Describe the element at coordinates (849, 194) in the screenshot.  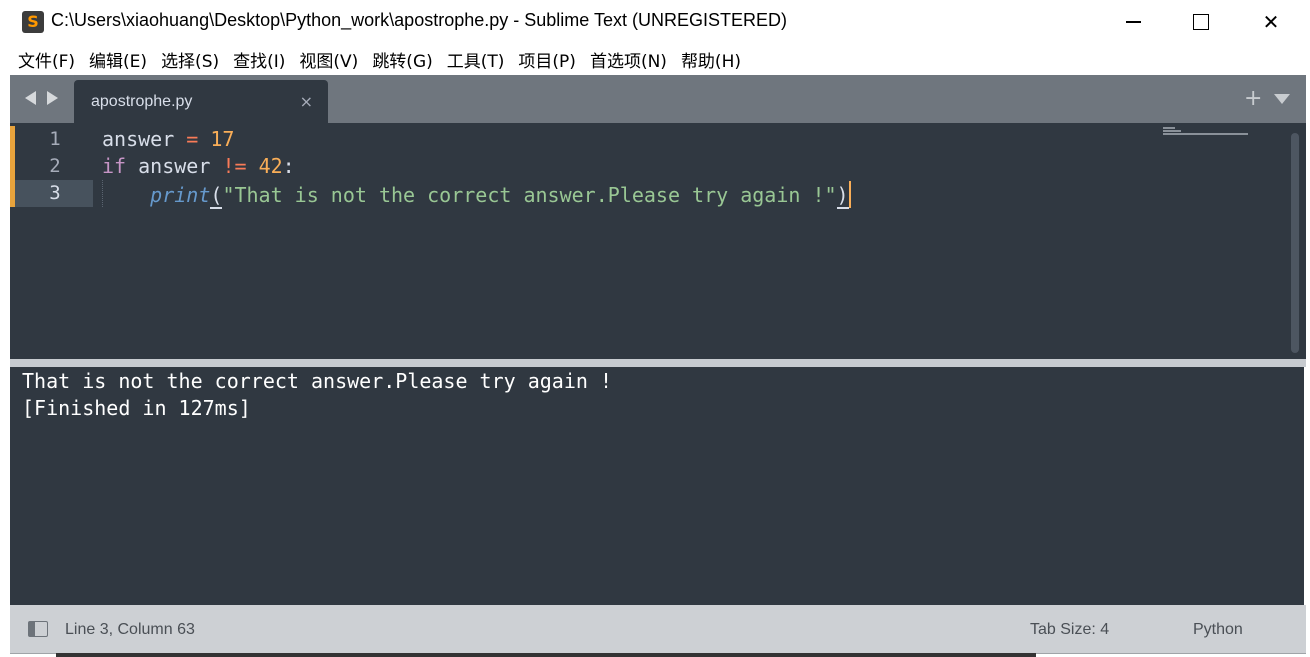
I see `text-cursor` at that location.